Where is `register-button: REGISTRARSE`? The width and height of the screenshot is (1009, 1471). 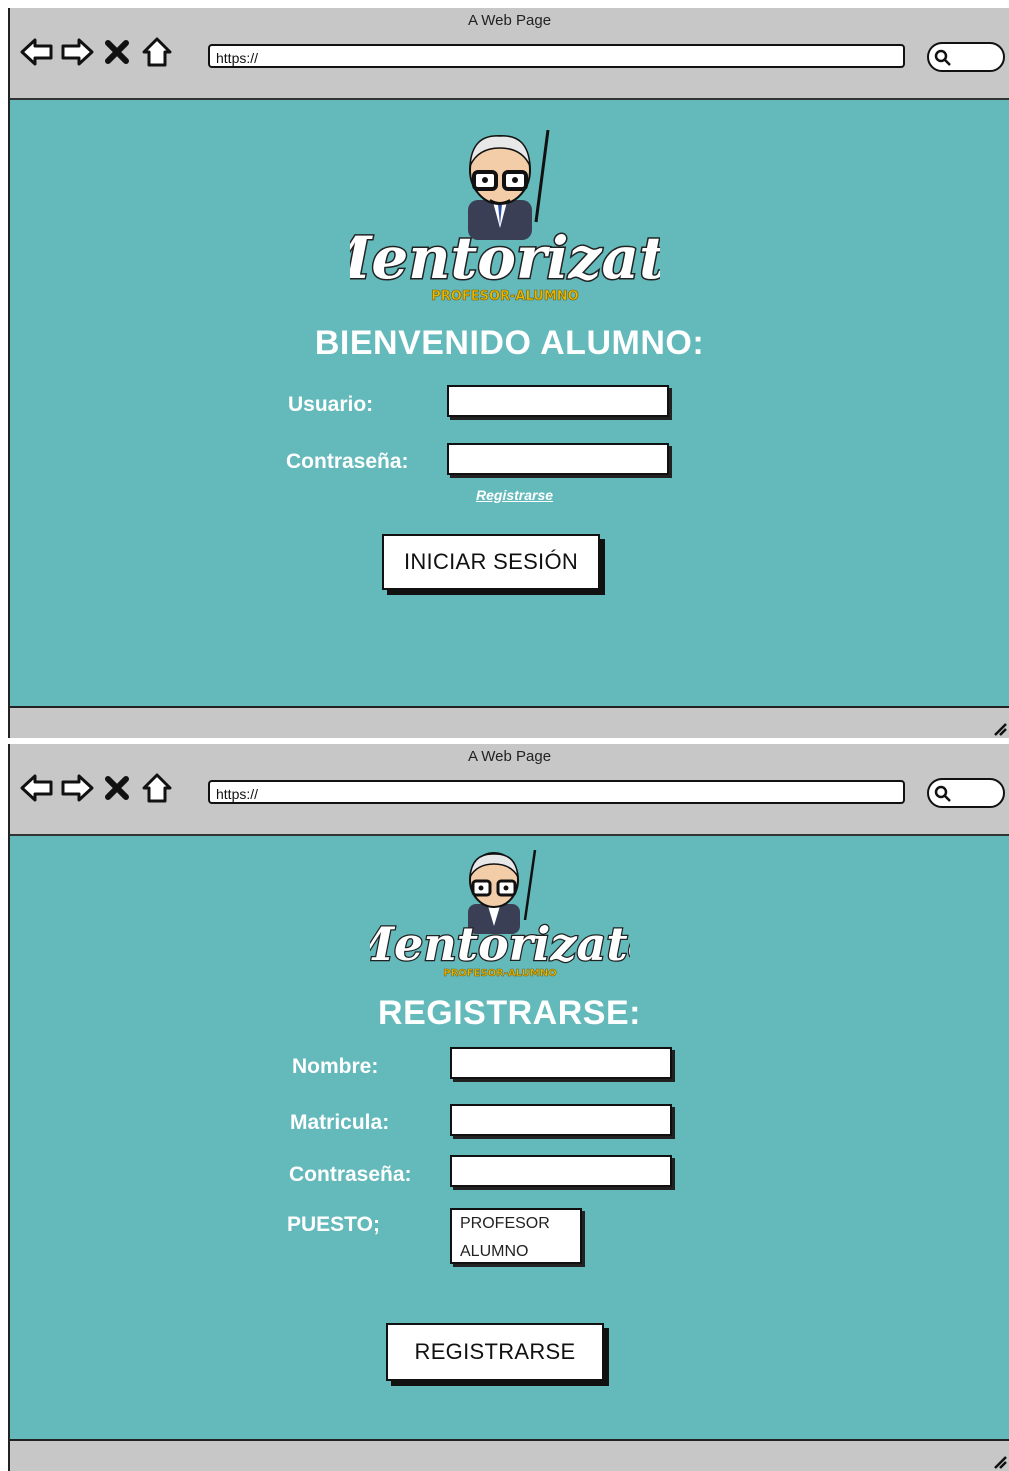 register-button: REGISTRARSE is located at coordinates (495, 1352).